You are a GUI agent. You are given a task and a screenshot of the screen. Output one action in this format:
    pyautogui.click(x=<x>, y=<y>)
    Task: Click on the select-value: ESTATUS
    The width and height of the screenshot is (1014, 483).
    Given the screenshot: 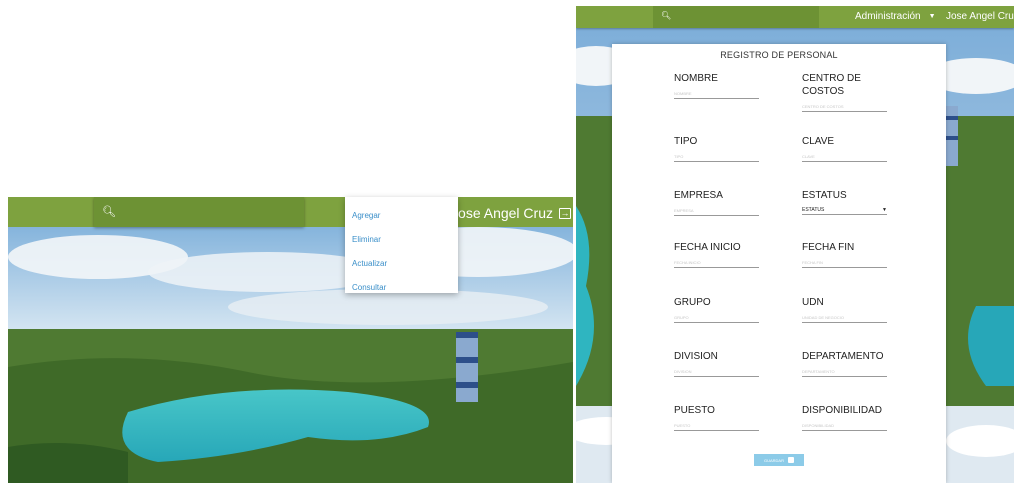 What is the action you would take?
    pyautogui.click(x=813, y=210)
    